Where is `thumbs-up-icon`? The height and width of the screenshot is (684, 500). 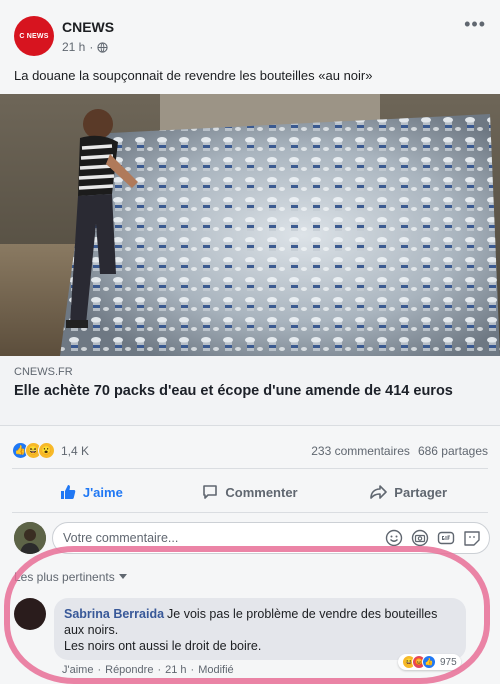 thumbs-up-icon is located at coordinates (68, 492).